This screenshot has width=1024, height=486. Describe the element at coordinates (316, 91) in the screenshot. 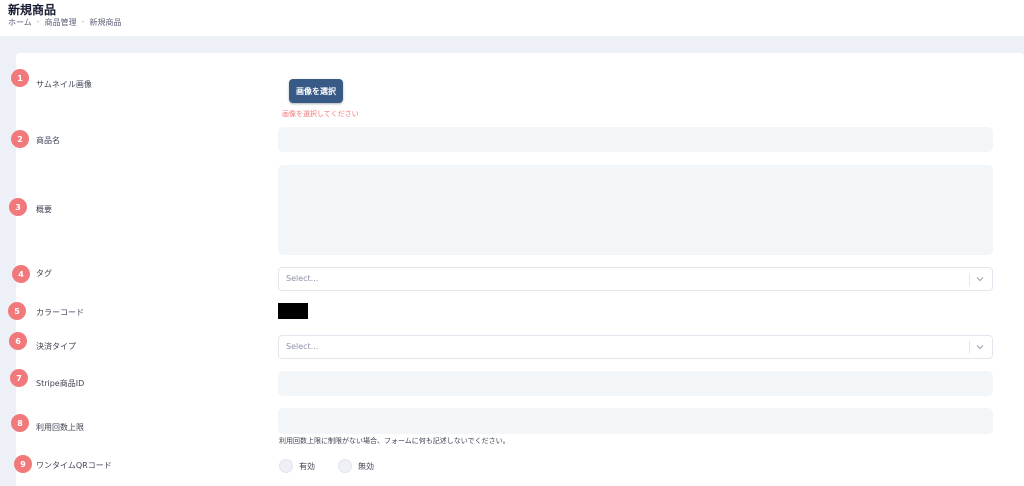

I see `select-image-button: 画像を選択` at that location.